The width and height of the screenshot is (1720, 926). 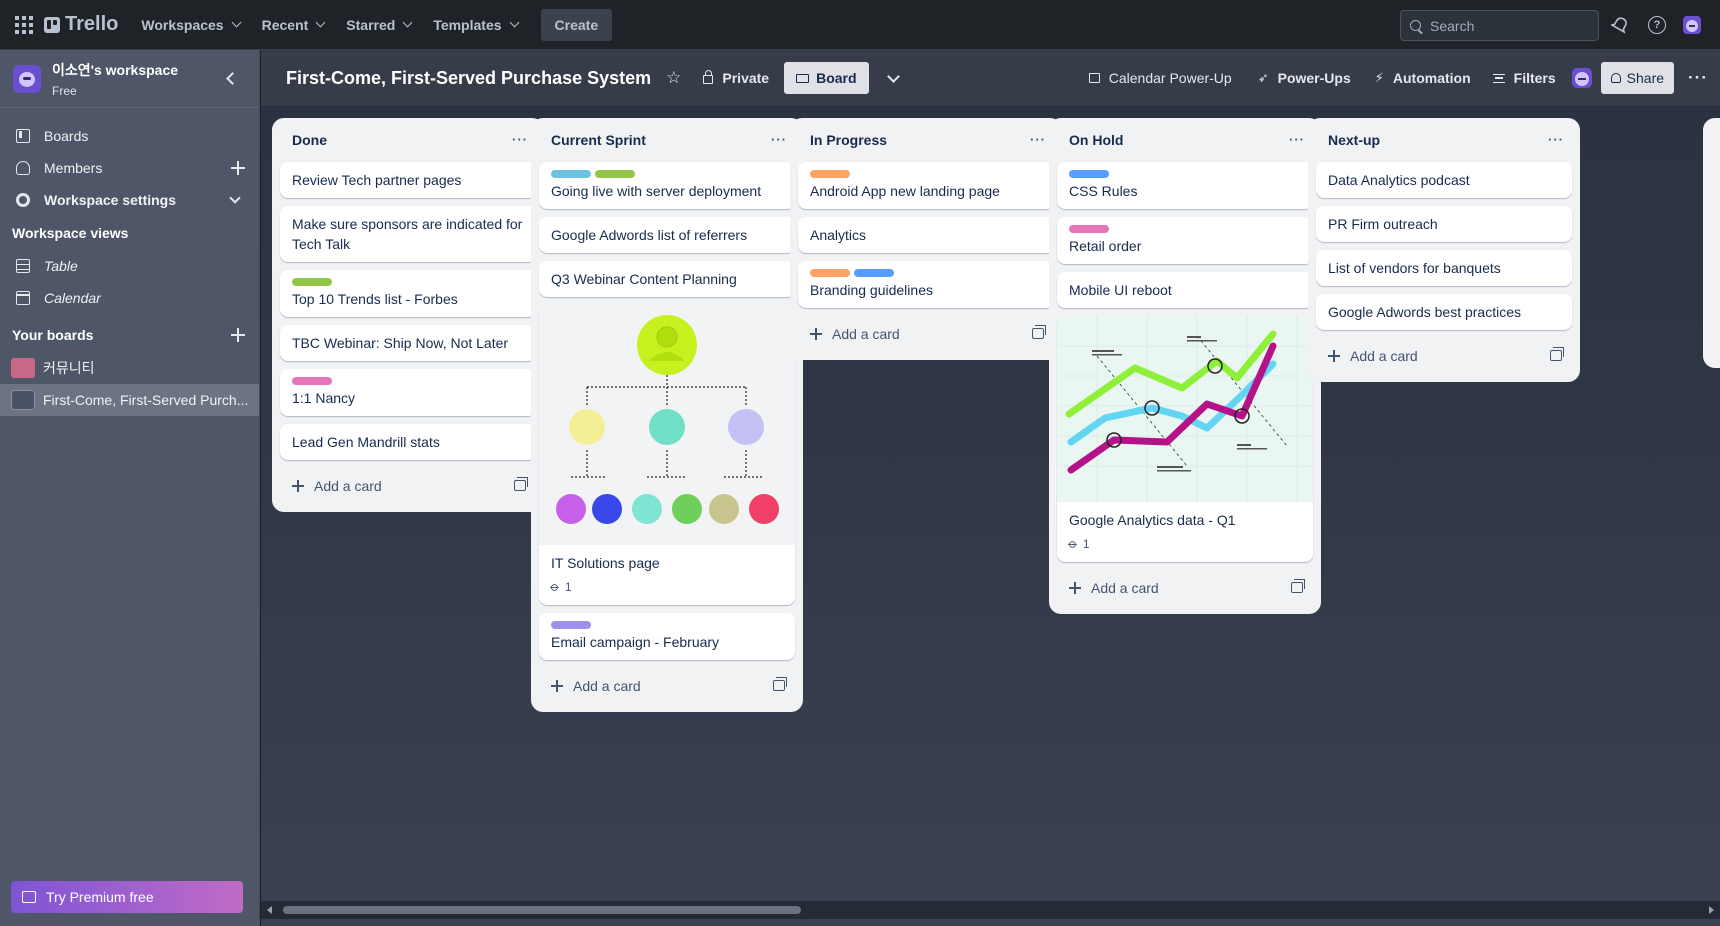 I want to click on sidebar-item-label: Table, so click(x=61, y=266).